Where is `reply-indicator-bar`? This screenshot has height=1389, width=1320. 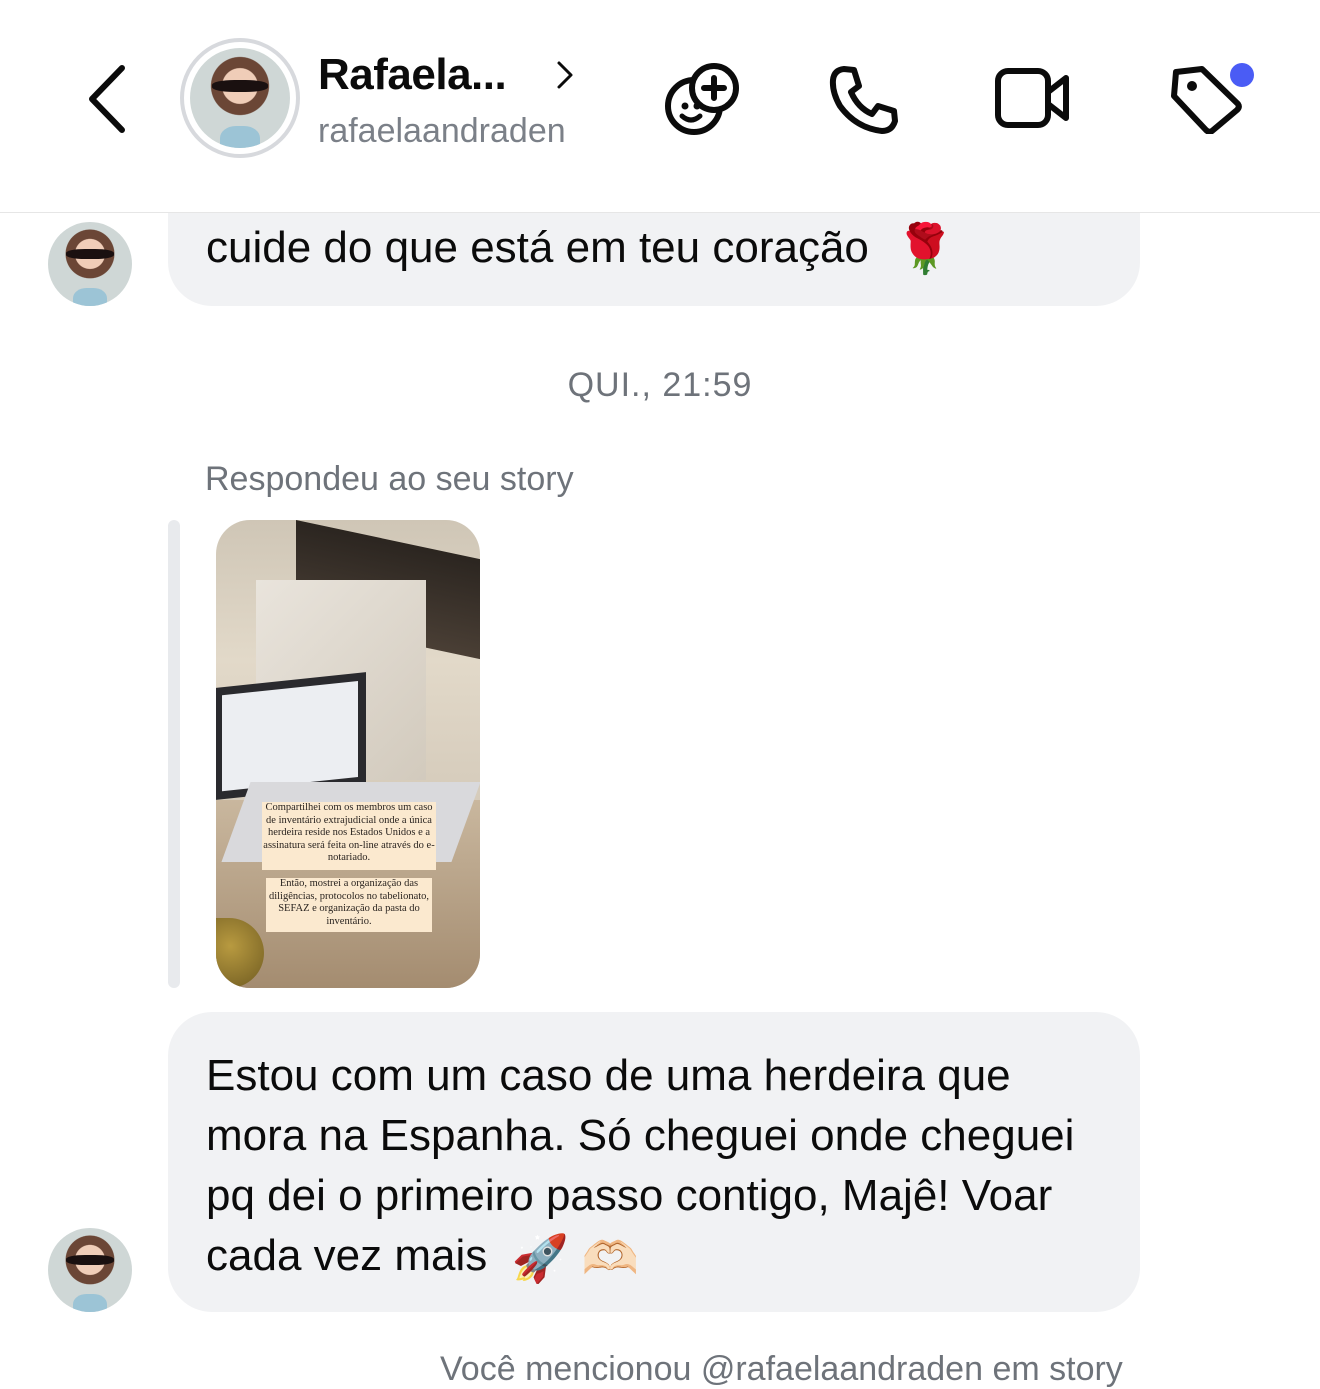 reply-indicator-bar is located at coordinates (174, 754).